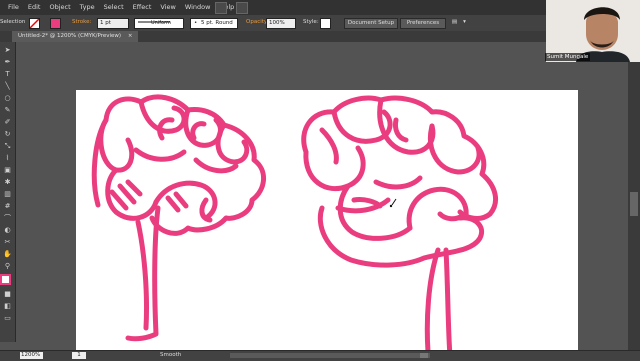 The height and width of the screenshot is (361, 640). Describe the element at coordinates (7, 86) in the screenshot. I see `line-tool-icon: ╲` at that location.